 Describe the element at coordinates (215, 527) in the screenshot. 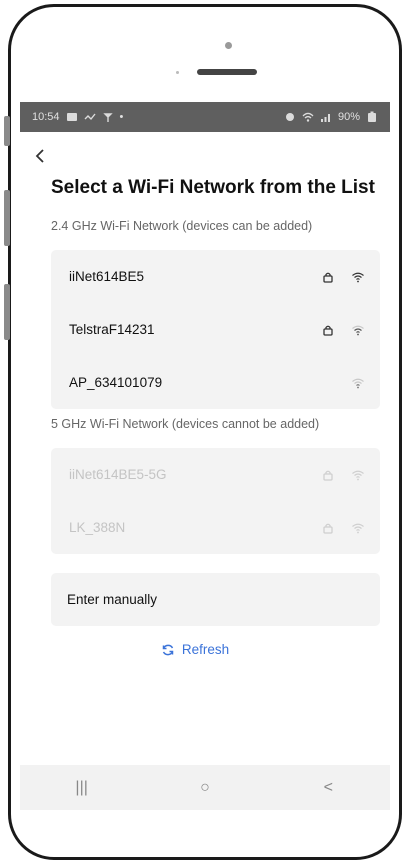

I see `network-item-disabled: LK_388N` at that location.